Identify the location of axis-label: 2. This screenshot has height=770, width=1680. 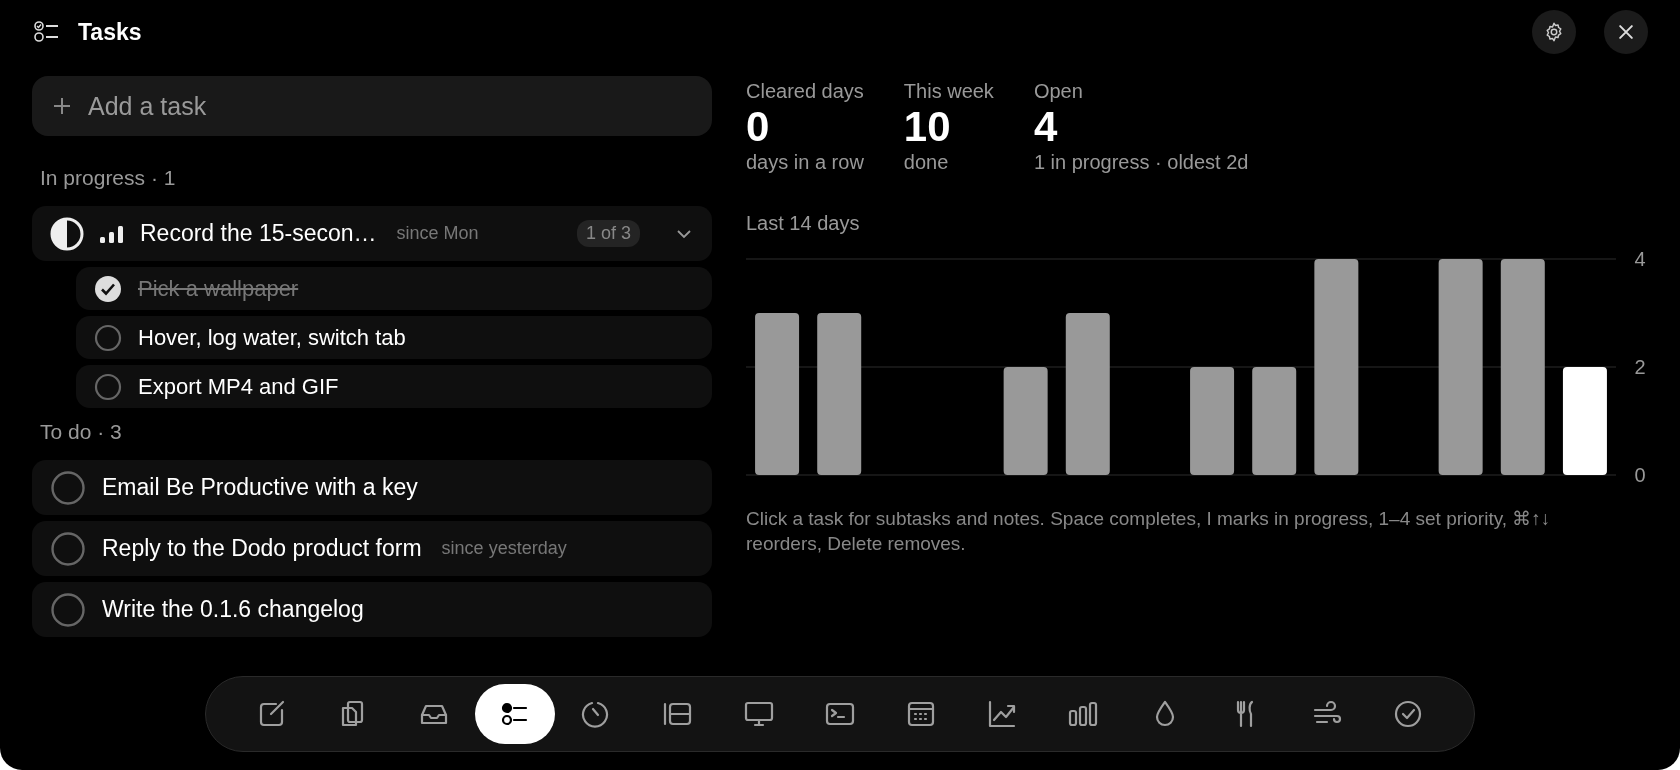
(1640, 367).